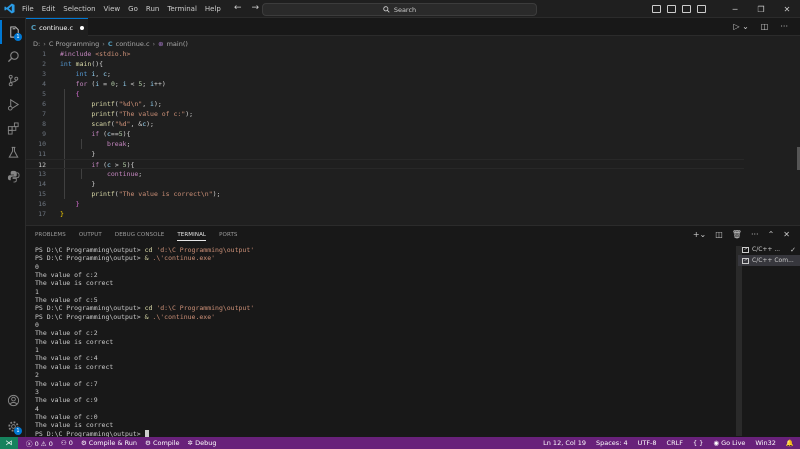  Describe the element at coordinates (36, 44) in the screenshot. I see `breadcrumb-drive: D:` at that location.